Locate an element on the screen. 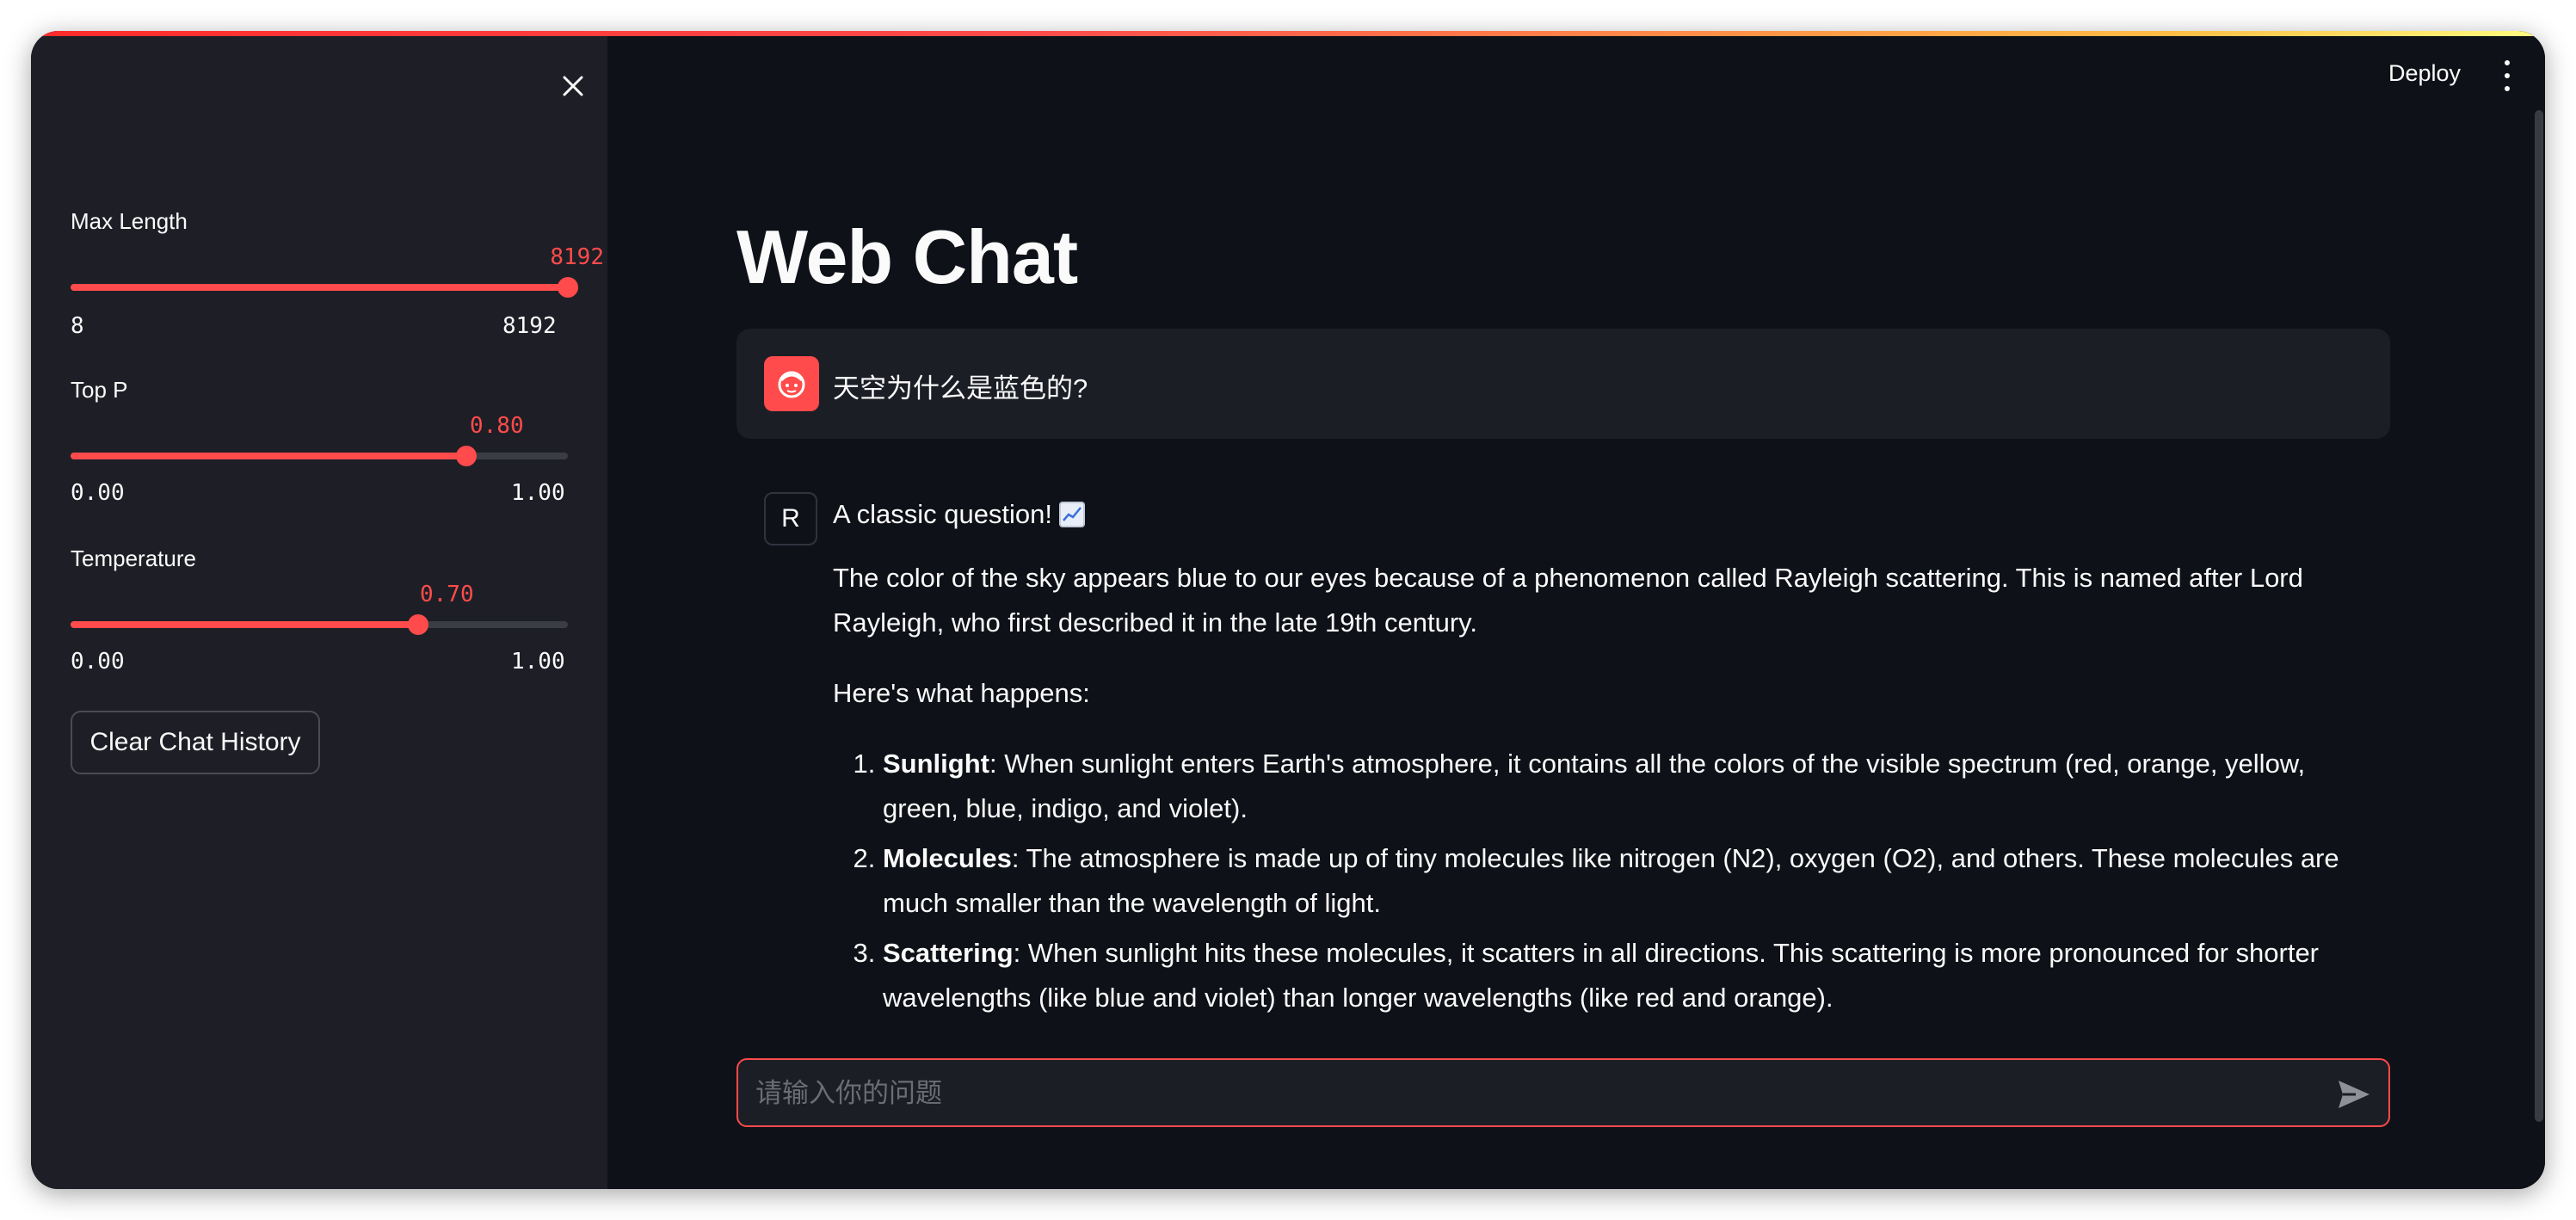  slider-value: 0.70 is located at coordinates (447, 594).